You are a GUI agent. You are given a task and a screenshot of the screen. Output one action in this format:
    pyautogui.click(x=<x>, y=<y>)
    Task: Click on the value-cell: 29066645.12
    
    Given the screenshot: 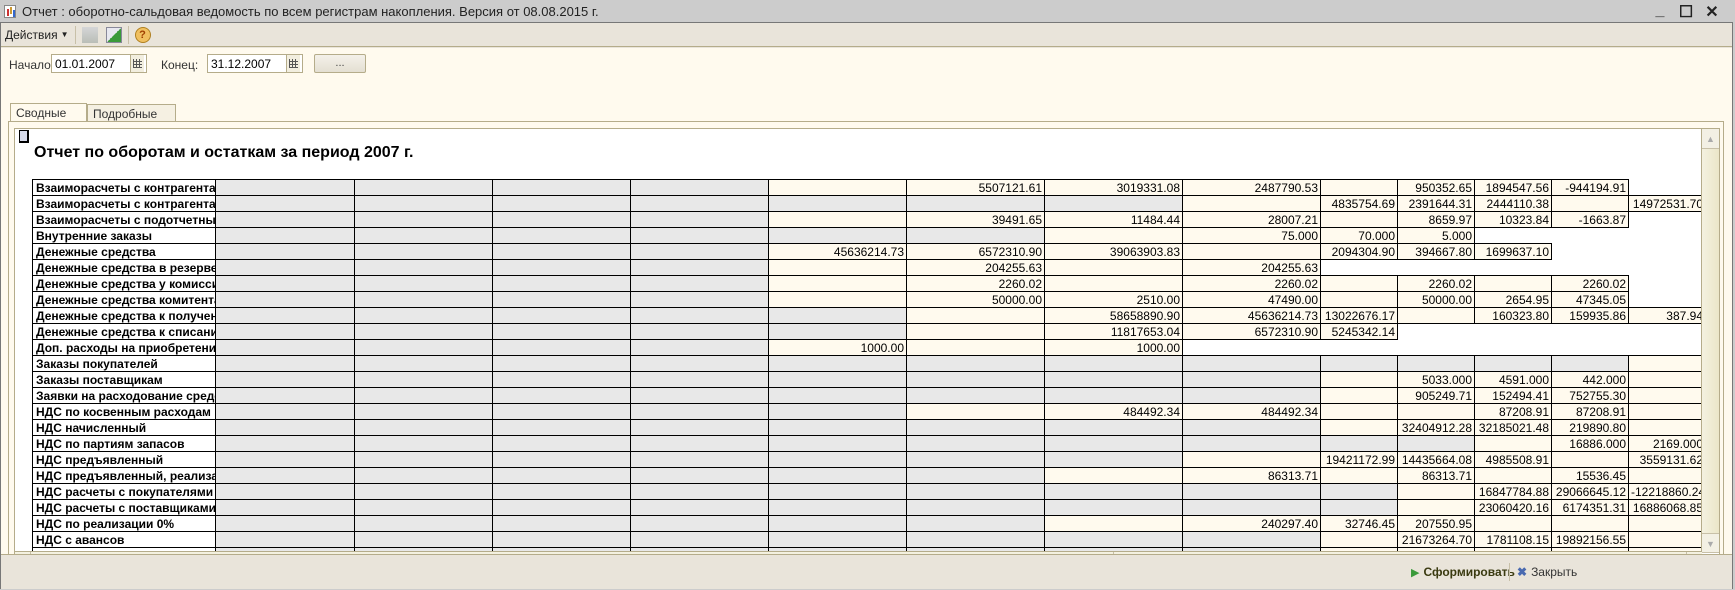 What is the action you would take?
    pyautogui.click(x=1590, y=491)
    